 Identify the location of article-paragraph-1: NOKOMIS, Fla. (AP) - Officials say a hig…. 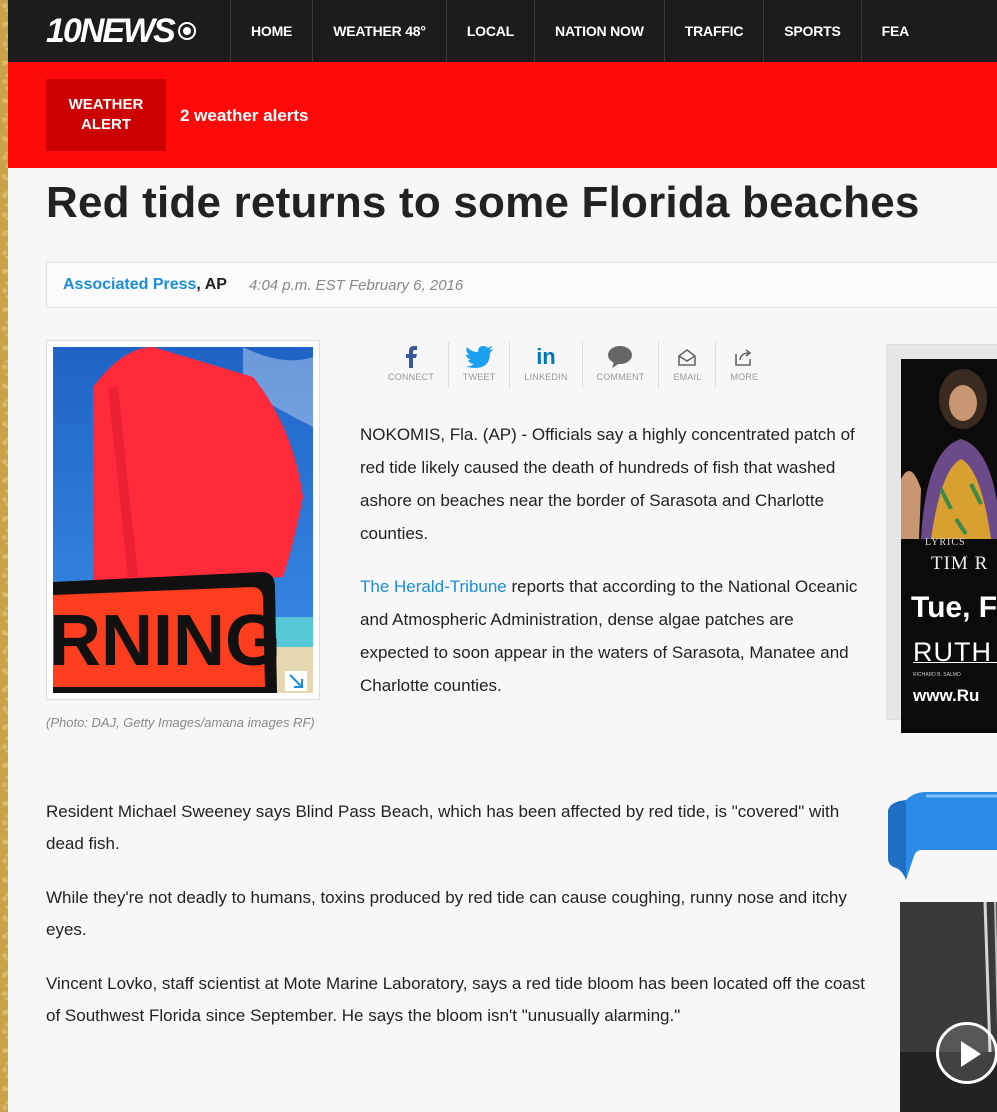
(607, 484).